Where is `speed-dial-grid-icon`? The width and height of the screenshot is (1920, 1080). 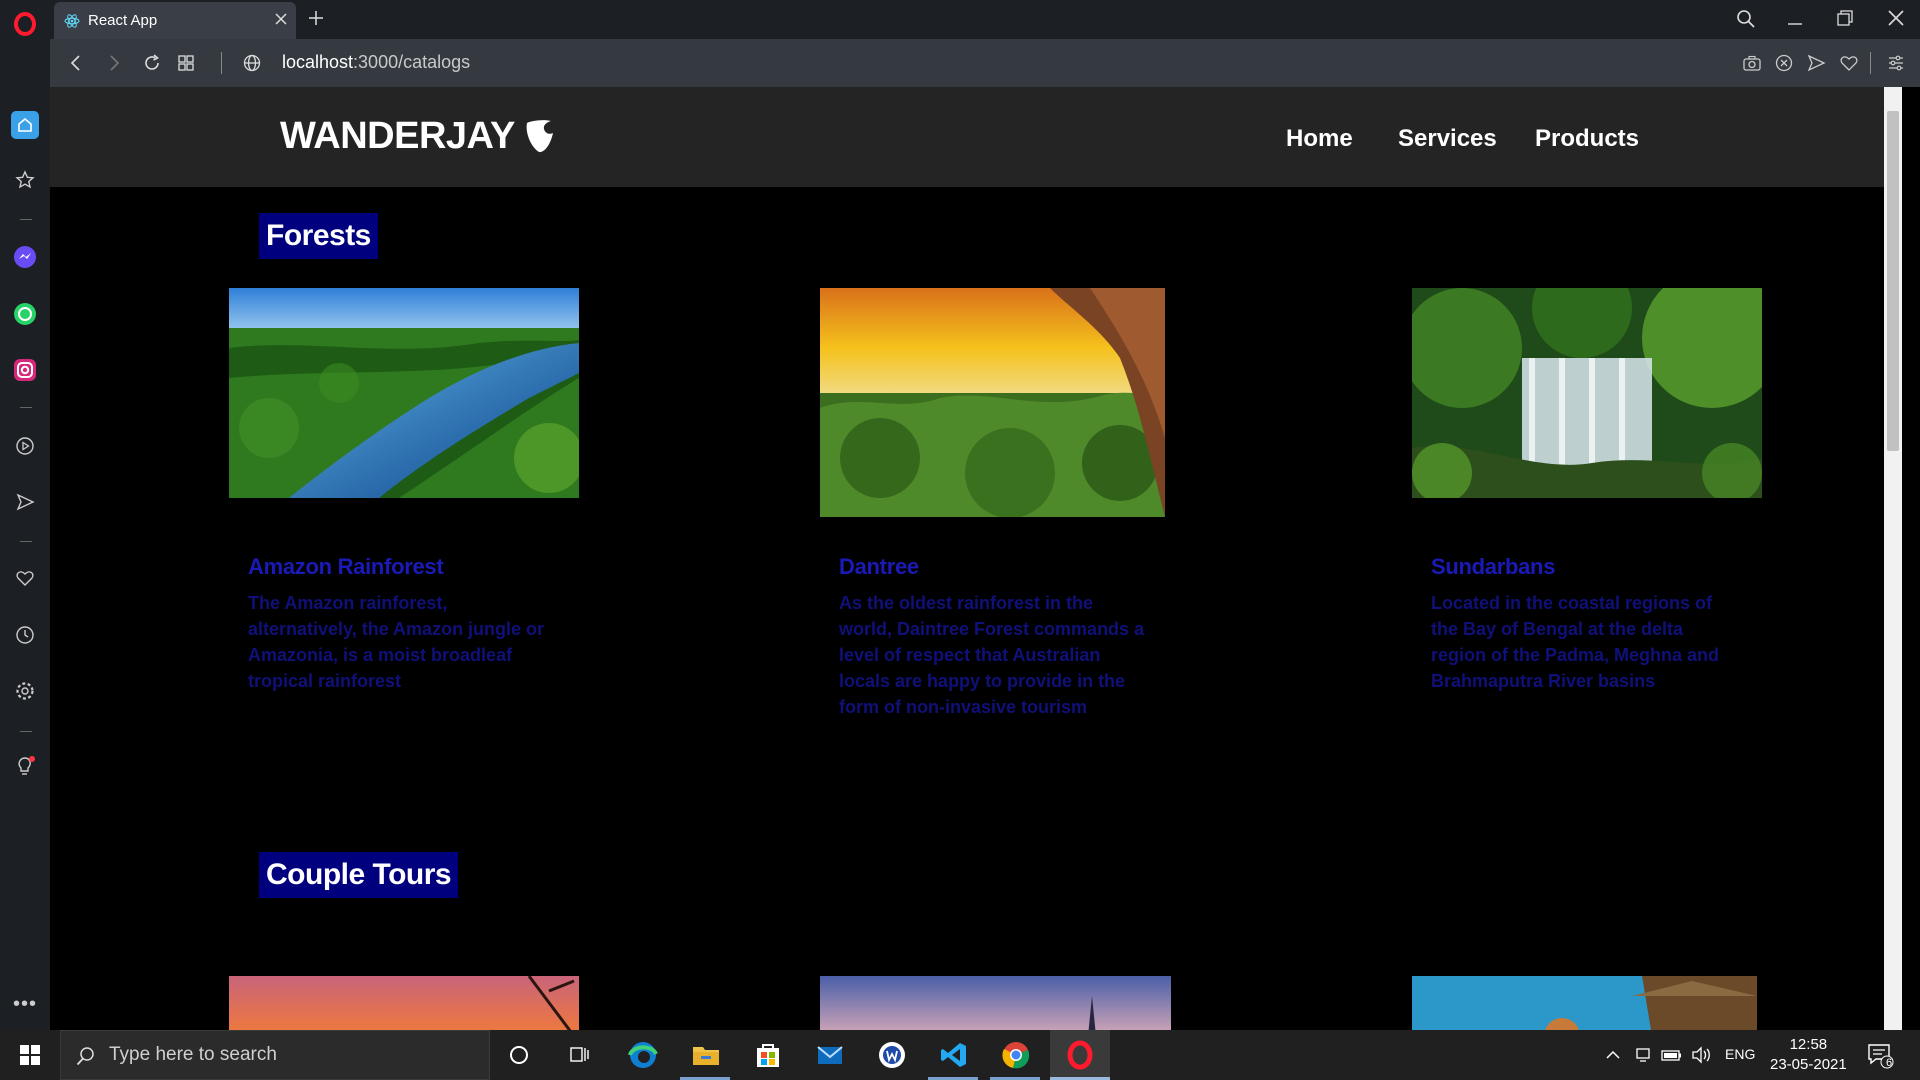
speed-dial-grid-icon is located at coordinates (186, 65).